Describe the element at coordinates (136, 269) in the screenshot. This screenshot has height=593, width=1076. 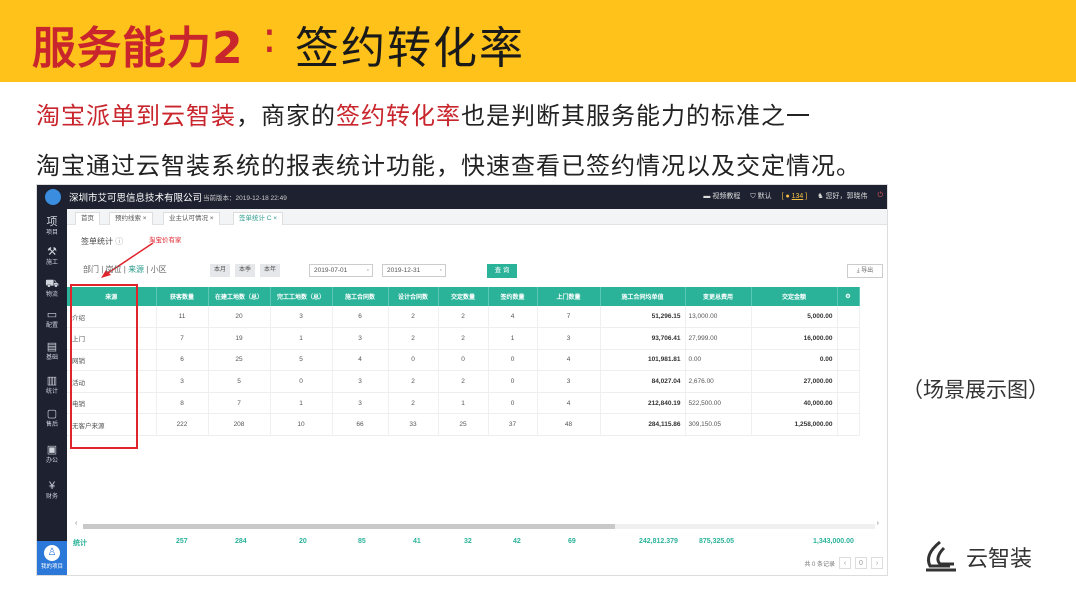
I see `group-by-source: 来源` at that location.